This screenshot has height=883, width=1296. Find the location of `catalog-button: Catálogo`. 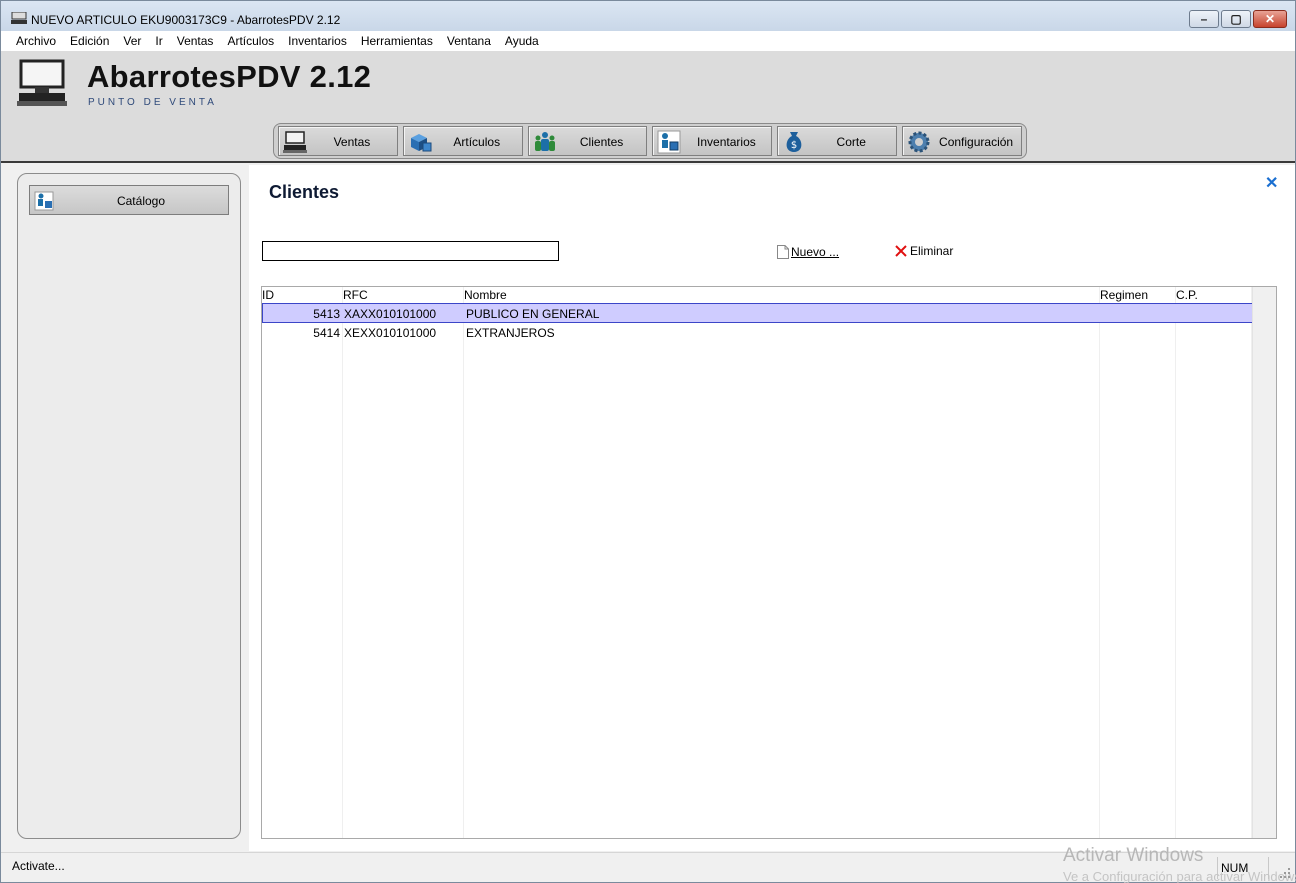

catalog-button: Catálogo is located at coordinates (129, 200).